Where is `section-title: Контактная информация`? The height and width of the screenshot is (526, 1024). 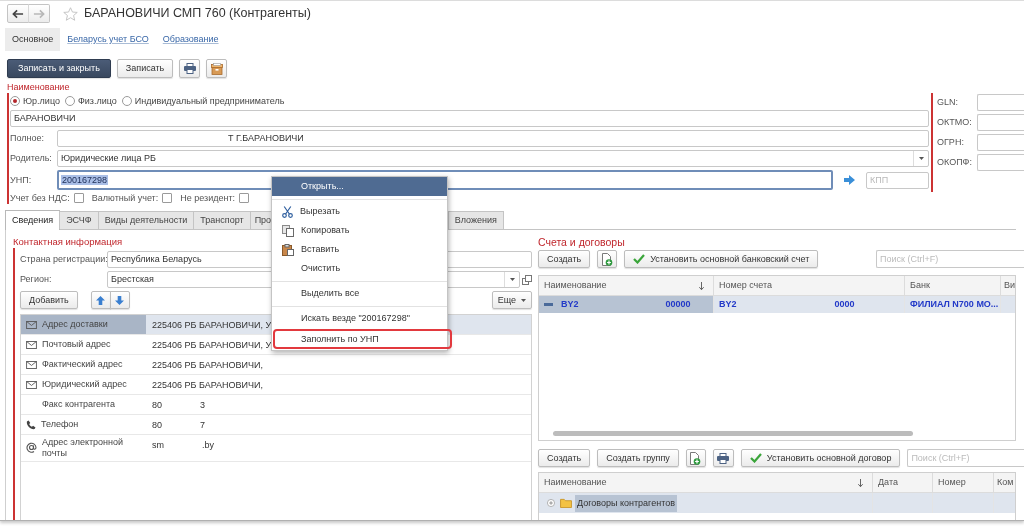
section-title: Контактная информация is located at coordinates (68, 242).